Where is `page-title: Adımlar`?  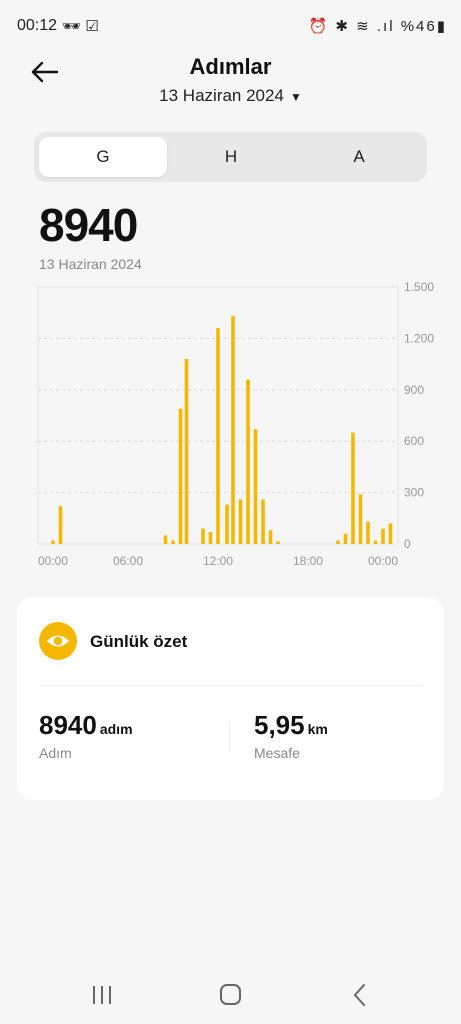
page-title: Adımlar is located at coordinates (230, 66).